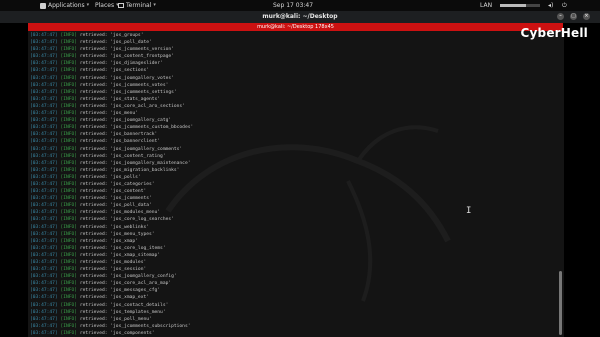 The height and width of the screenshot is (337, 600). I want to click on power-icon: ⏻, so click(564, 5).